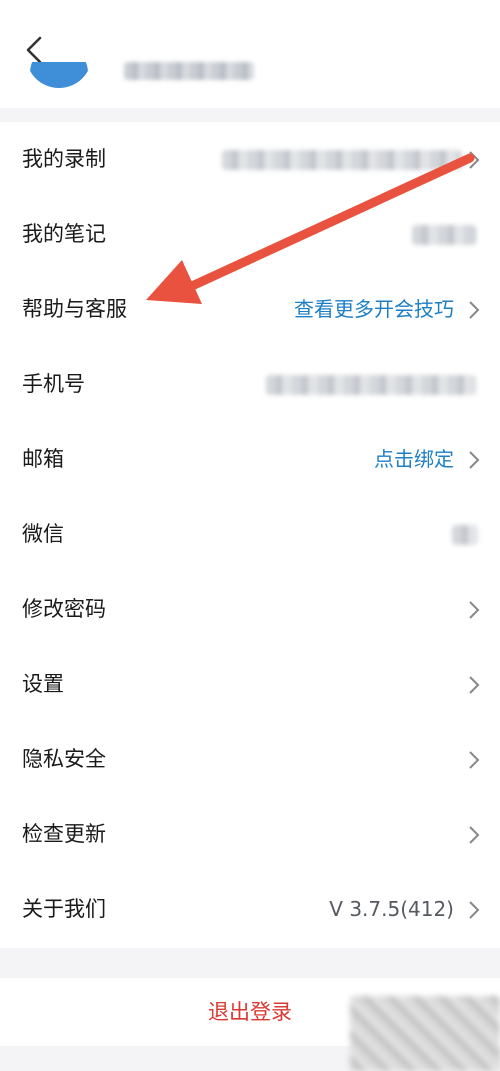  What do you see at coordinates (250, 909) in the screenshot?
I see `menu-item-about-us: 关于我们 V 3.7.5(412)` at bounding box center [250, 909].